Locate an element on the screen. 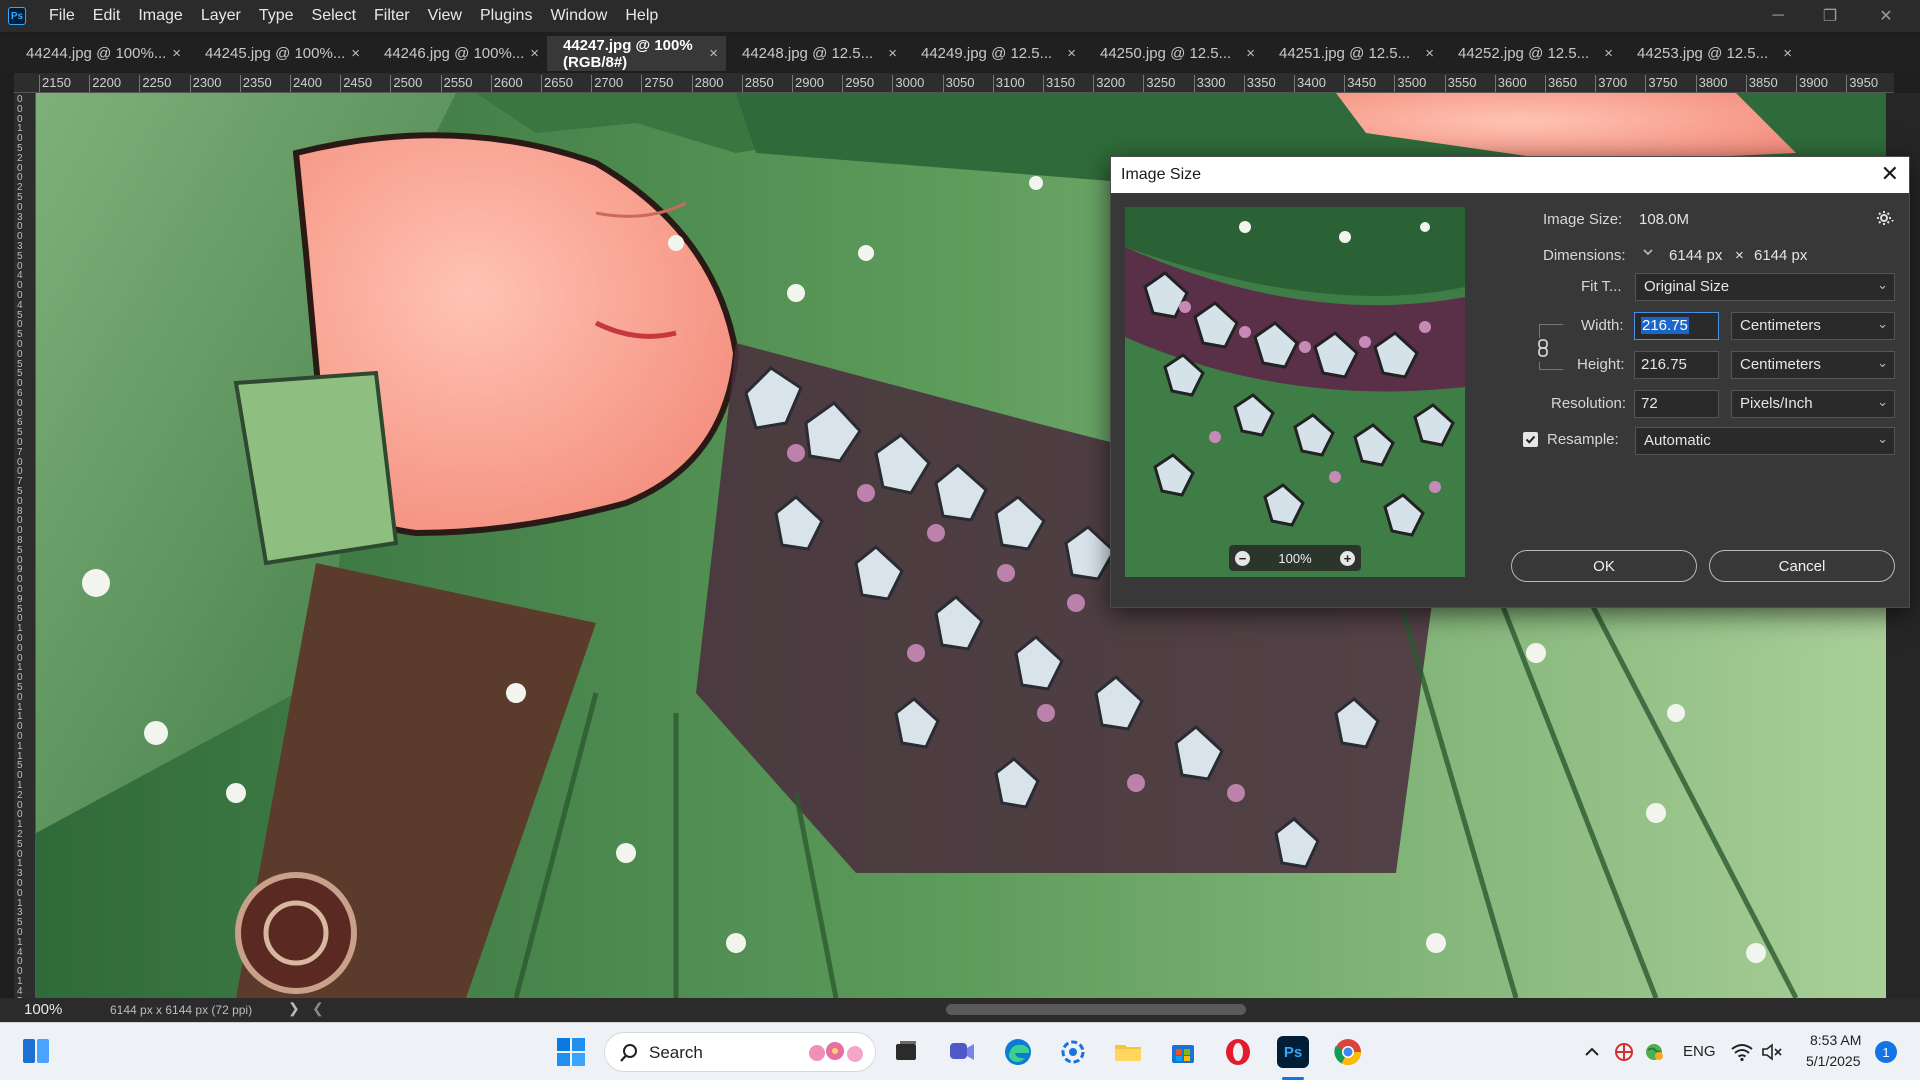 The image size is (1920, 1080). resolution-unit-select: Pixels/Inch ⌄ is located at coordinates (1813, 404).